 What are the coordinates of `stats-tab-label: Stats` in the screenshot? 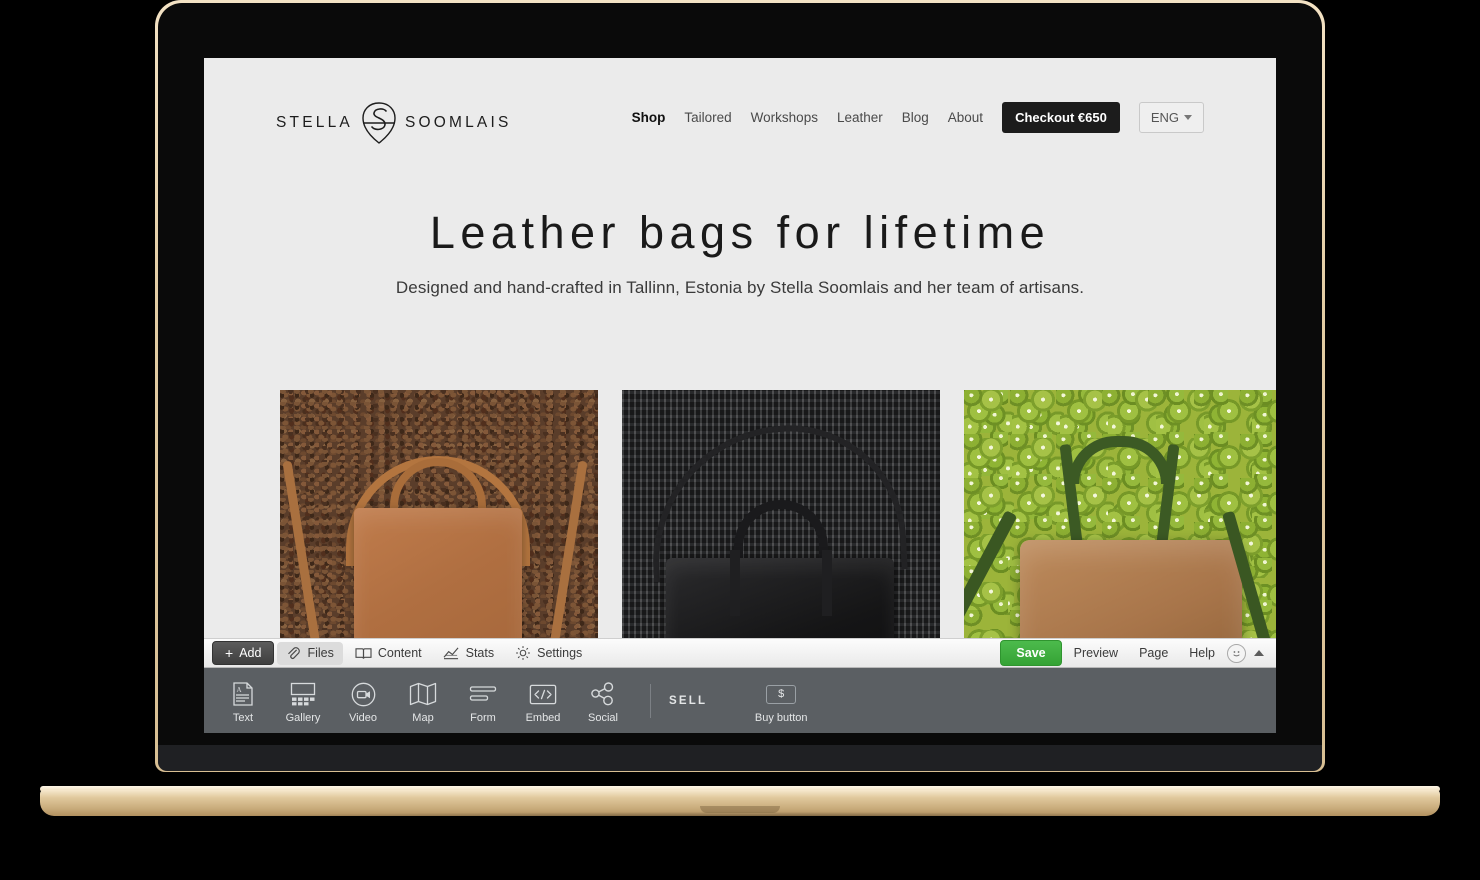 It's located at (480, 653).